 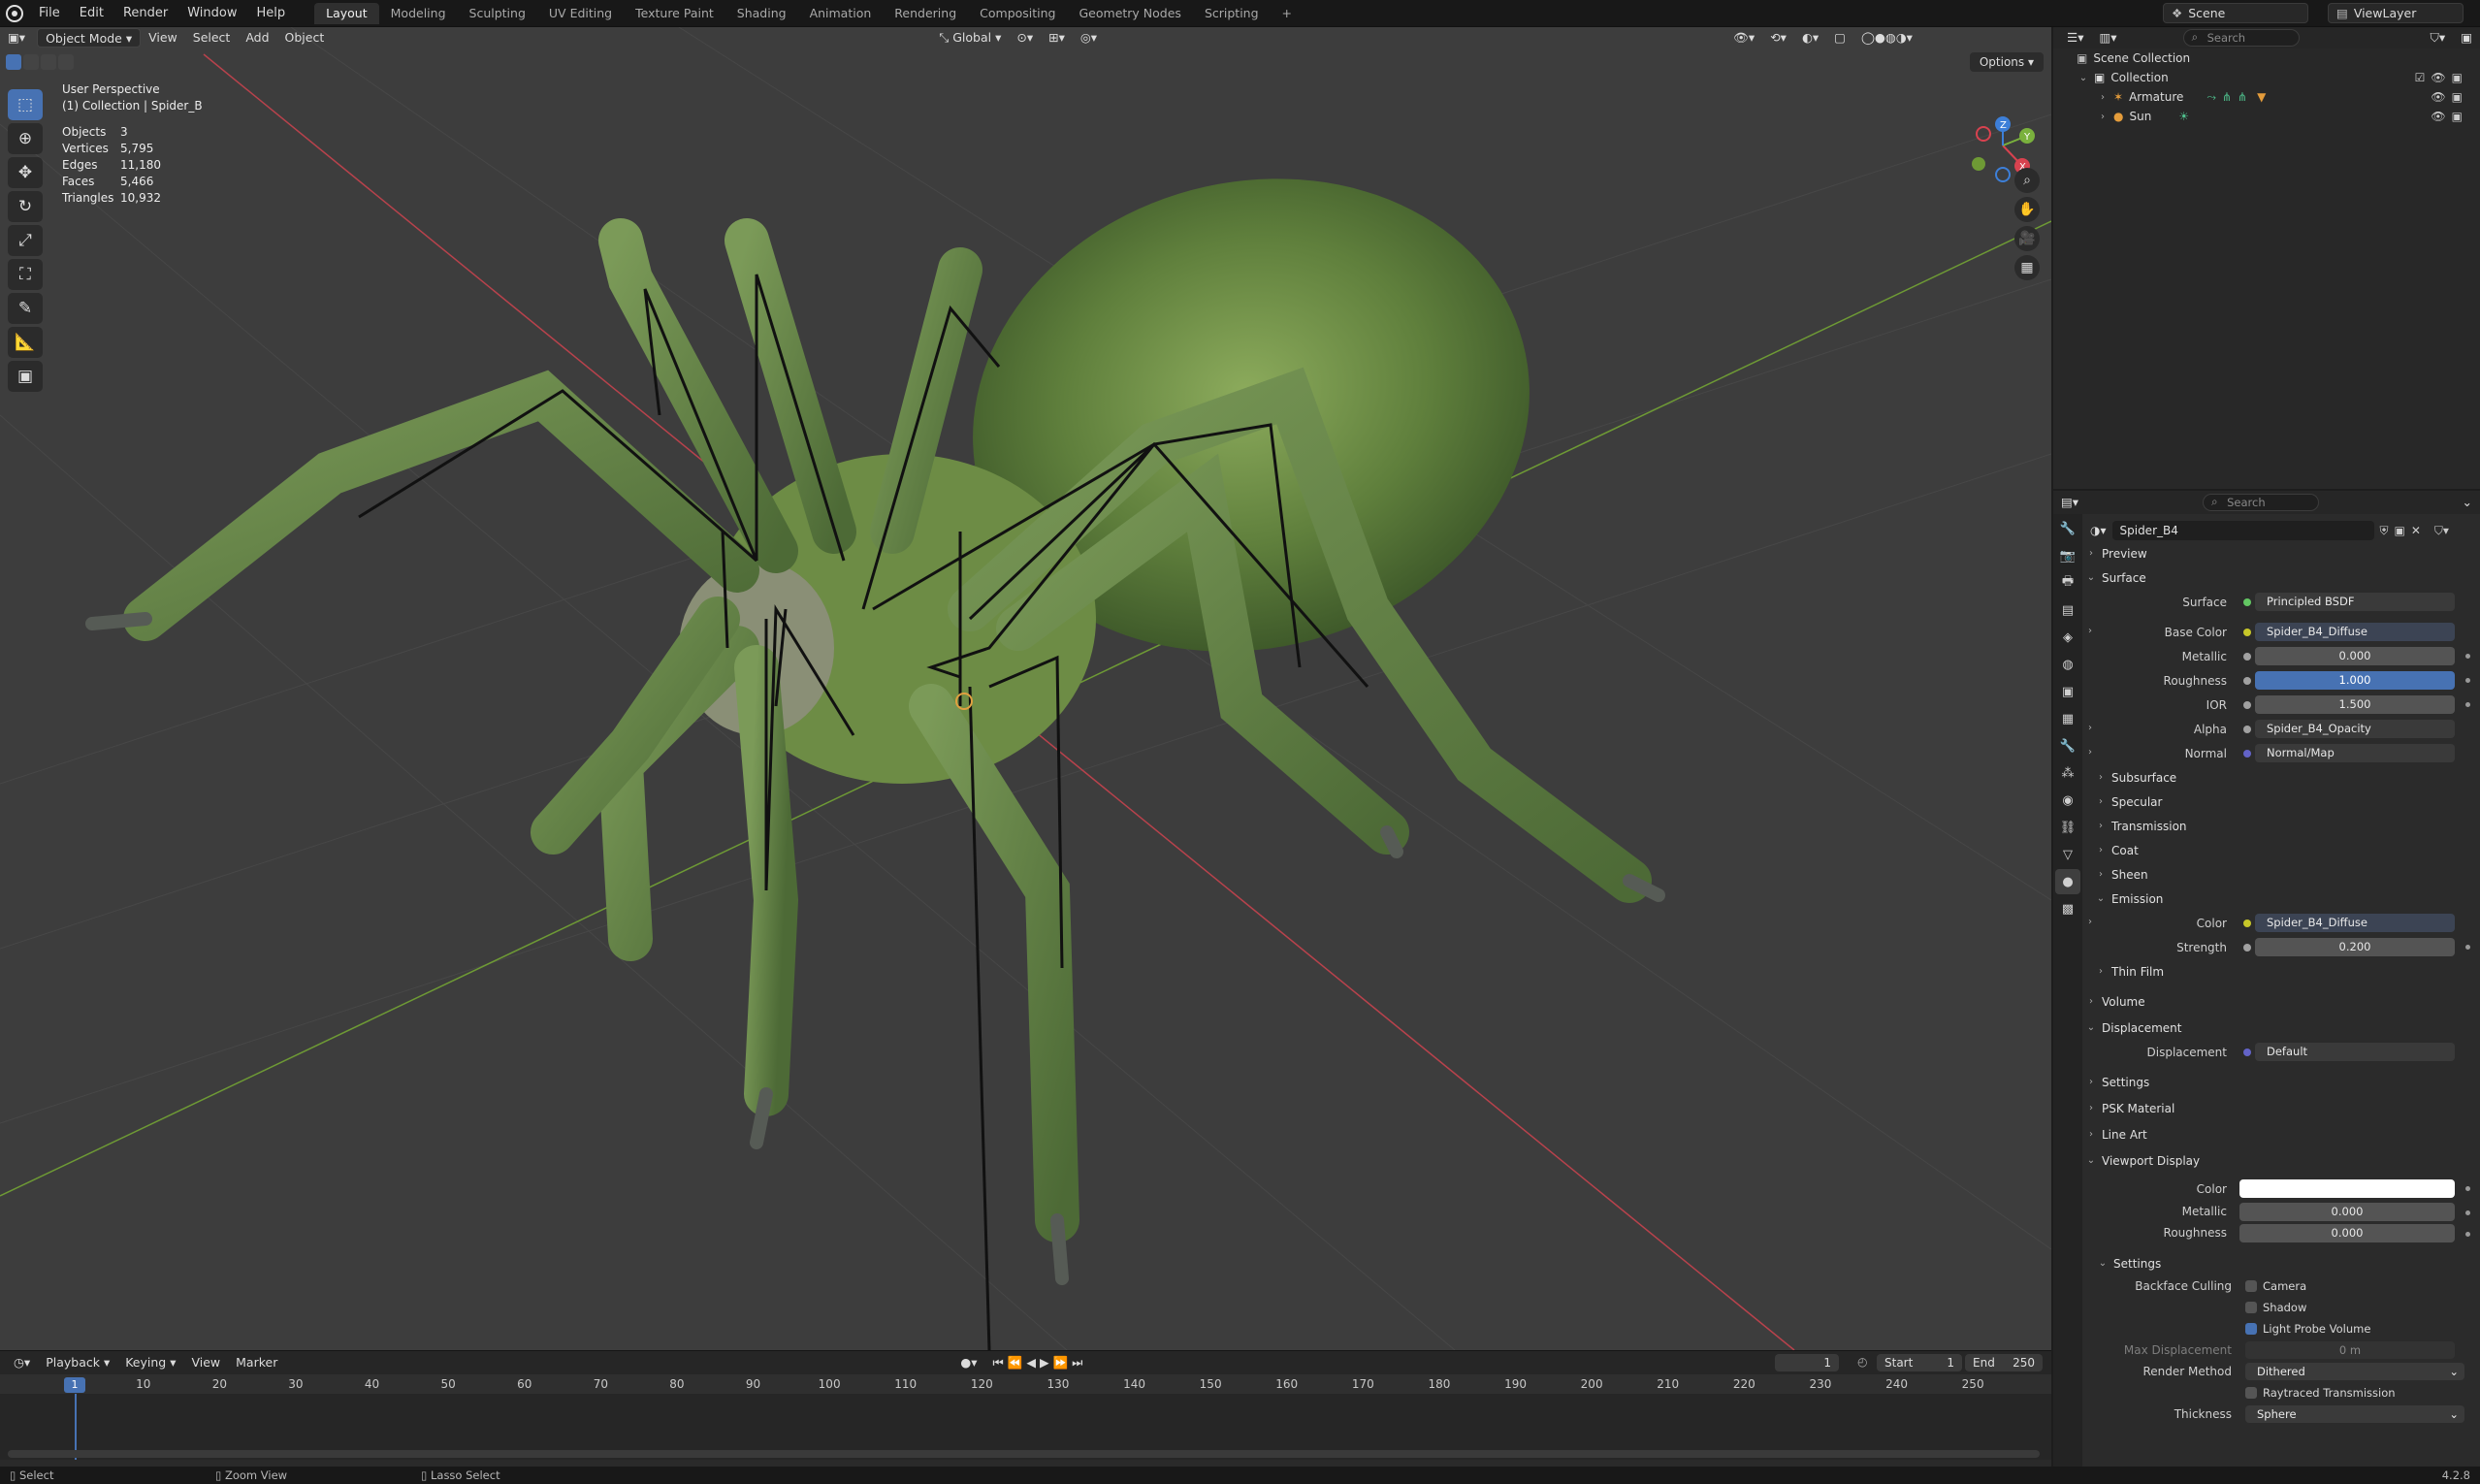 What do you see at coordinates (2027, 238) in the screenshot?
I see `camera-view-icon: 🎥` at bounding box center [2027, 238].